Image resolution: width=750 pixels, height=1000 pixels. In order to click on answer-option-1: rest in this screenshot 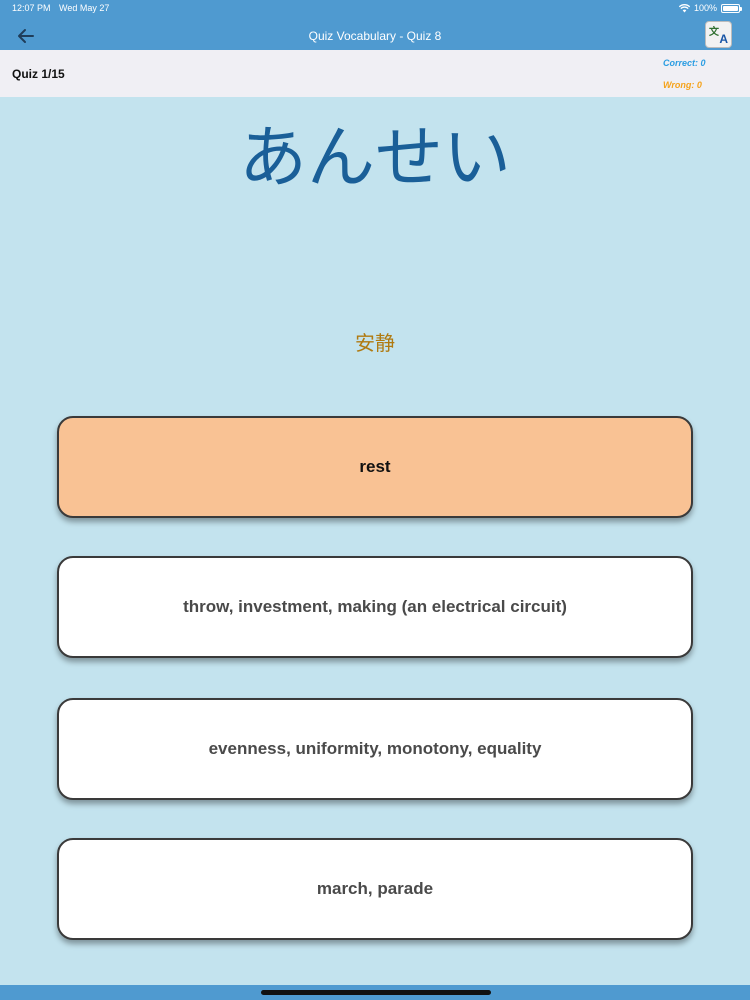, I will do `click(375, 467)`.